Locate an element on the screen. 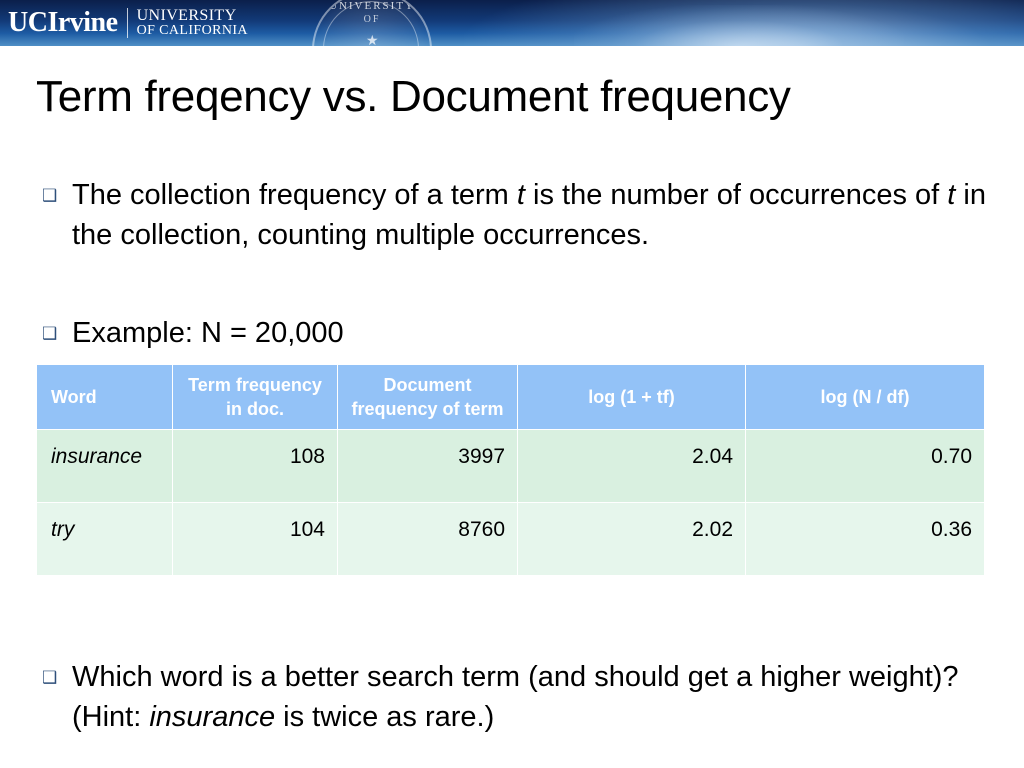 The width and height of the screenshot is (1024, 768). uci-wordmark: UCIrvine is located at coordinates (63, 23).